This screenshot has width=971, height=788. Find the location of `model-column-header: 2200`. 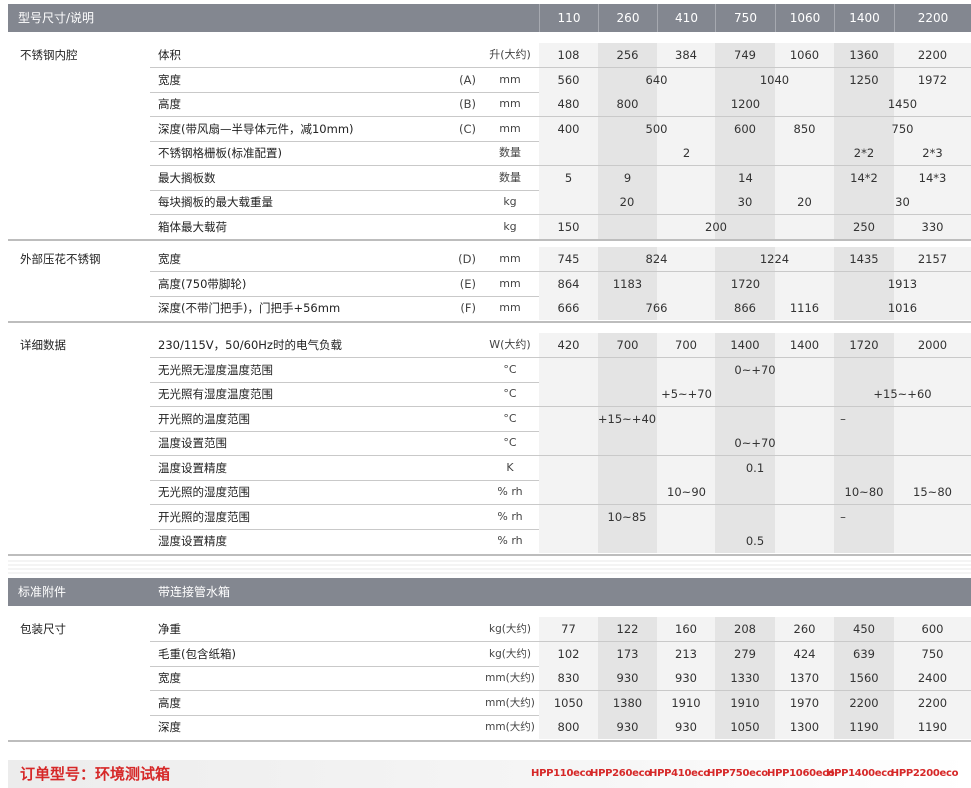

model-column-header: 2200 is located at coordinates (932, 18).